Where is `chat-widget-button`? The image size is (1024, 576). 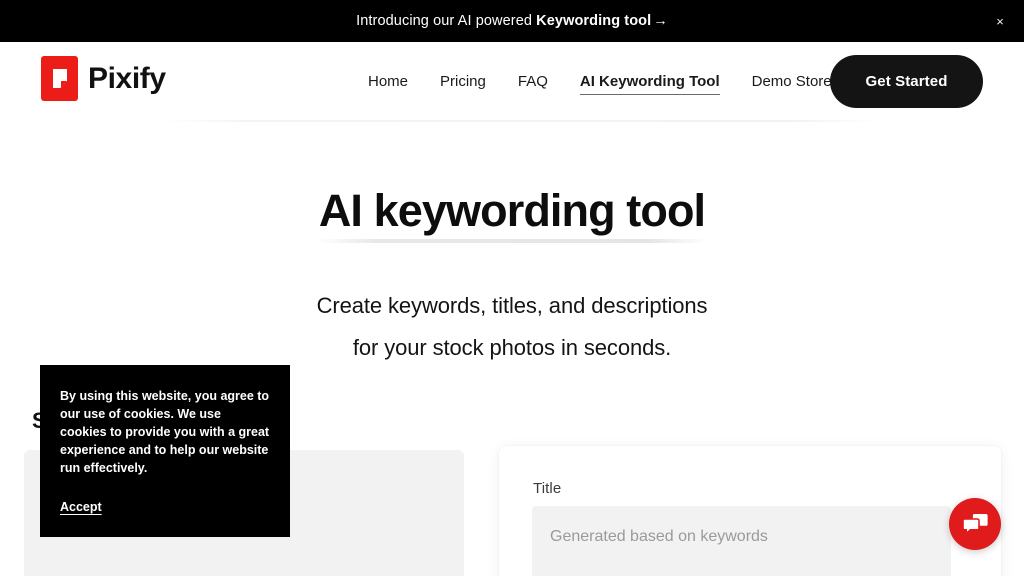
chat-widget-button is located at coordinates (975, 524).